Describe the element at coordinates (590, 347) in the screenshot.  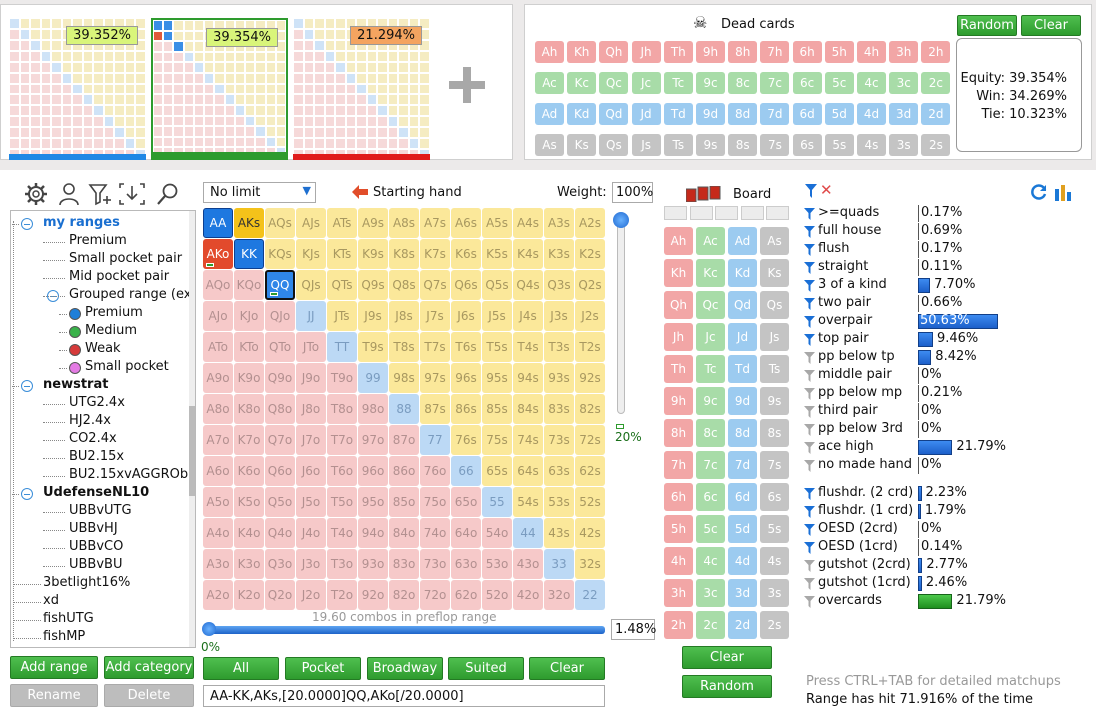
I see `hand-cell: T2s` at that location.